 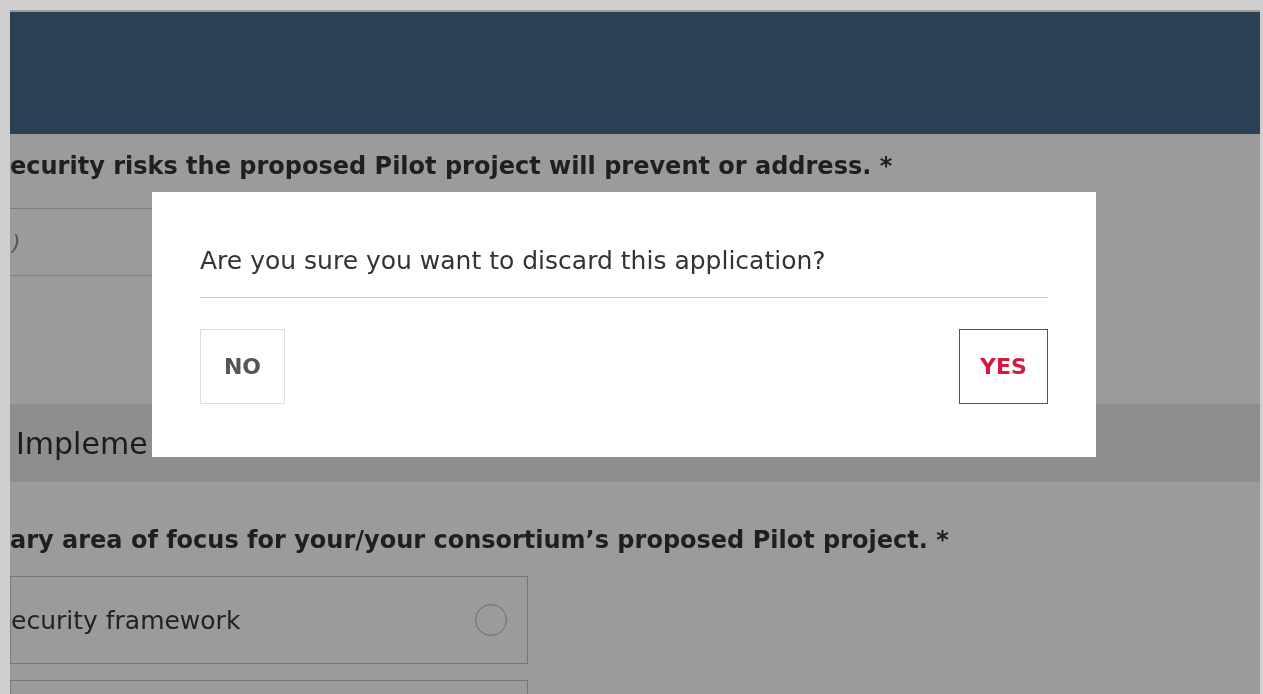 What do you see at coordinates (480, 540) in the screenshot?
I see `question-label: ary area of focus for your/your consortium’s proposed Pilot project. *` at bounding box center [480, 540].